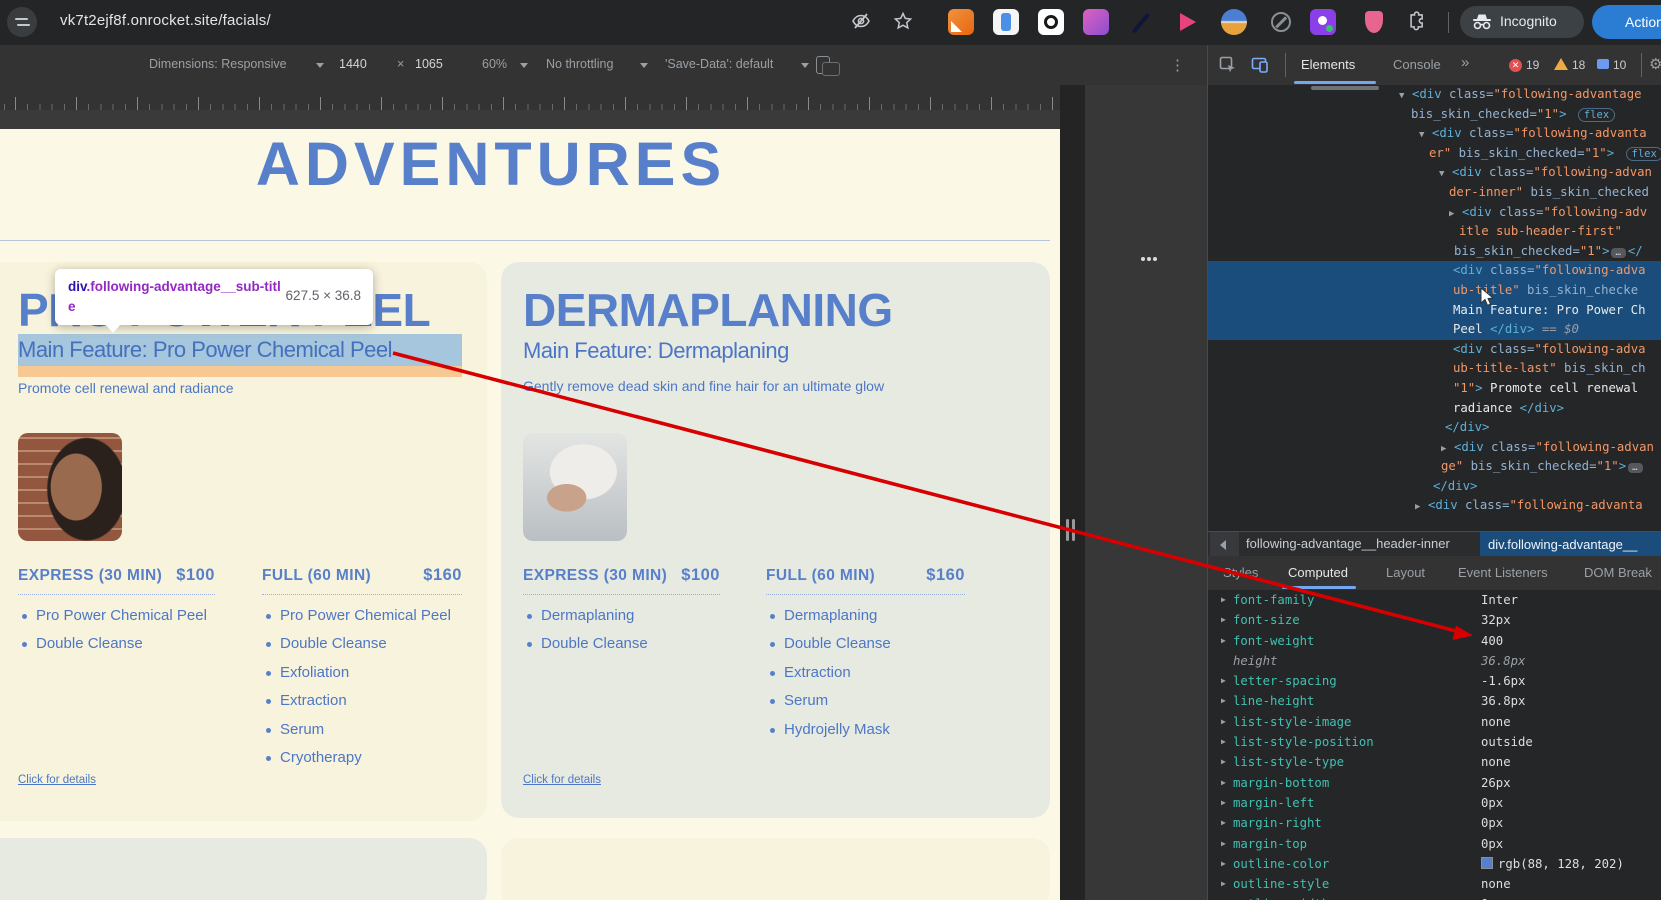  I want to click on inspect-element-icon, so click(1228, 65).